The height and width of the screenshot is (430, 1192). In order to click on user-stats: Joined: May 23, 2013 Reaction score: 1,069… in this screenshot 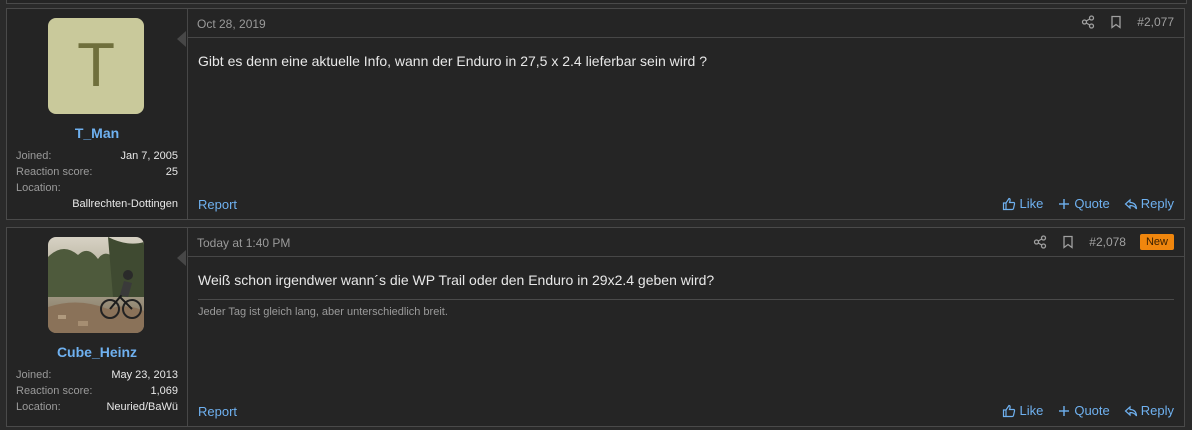, I will do `click(97, 391)`.